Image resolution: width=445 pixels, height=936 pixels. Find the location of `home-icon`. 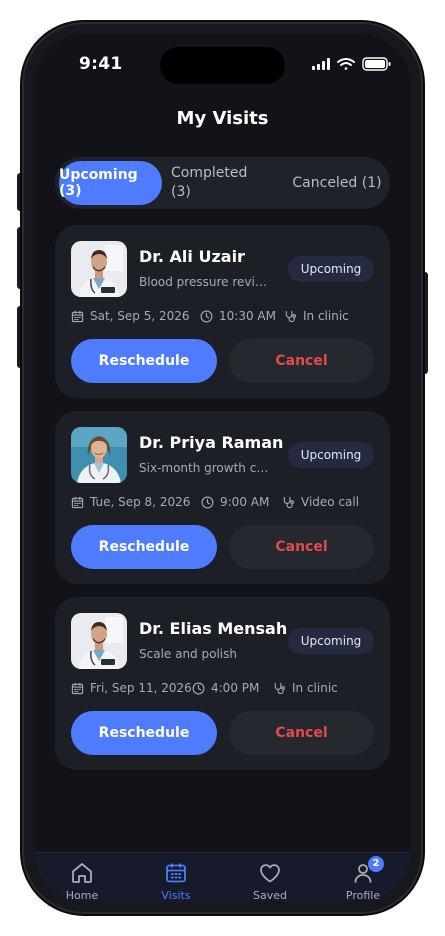

home-icon is located at coordinates (82, 873).